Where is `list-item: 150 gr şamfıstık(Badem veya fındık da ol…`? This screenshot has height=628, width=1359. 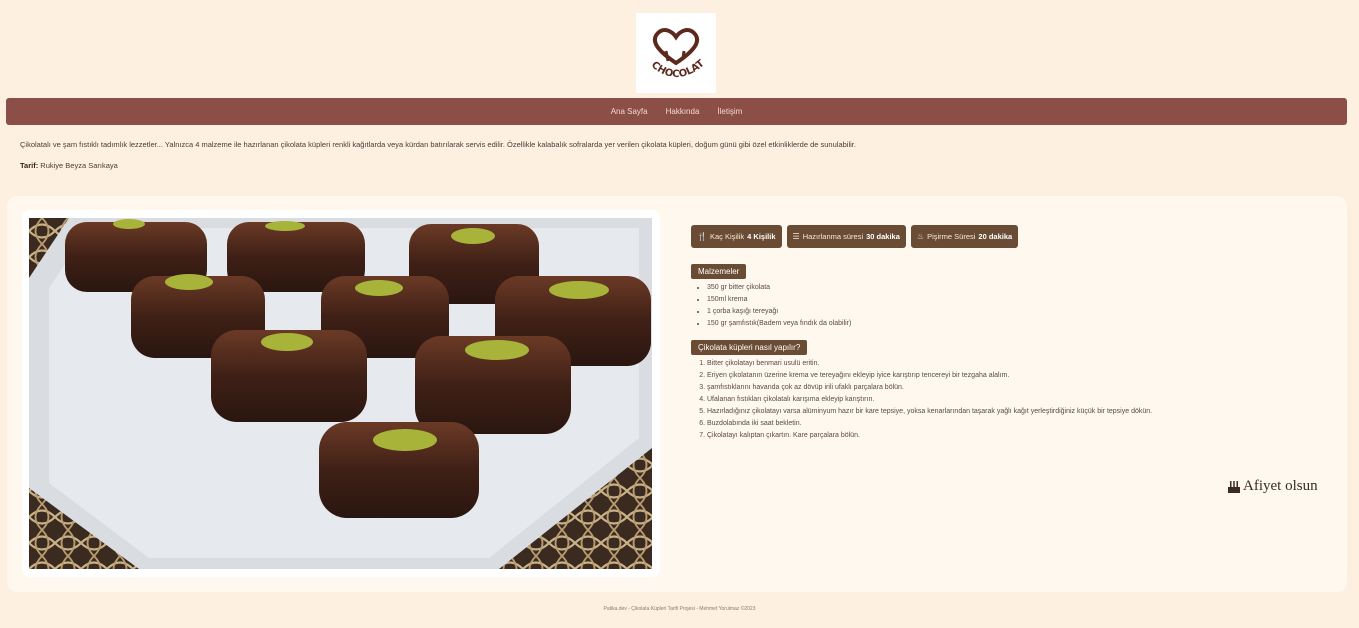 list-item: 150 gr şamfıstık(Badem veya fındık da ol… is located at coordinates (779, 324).